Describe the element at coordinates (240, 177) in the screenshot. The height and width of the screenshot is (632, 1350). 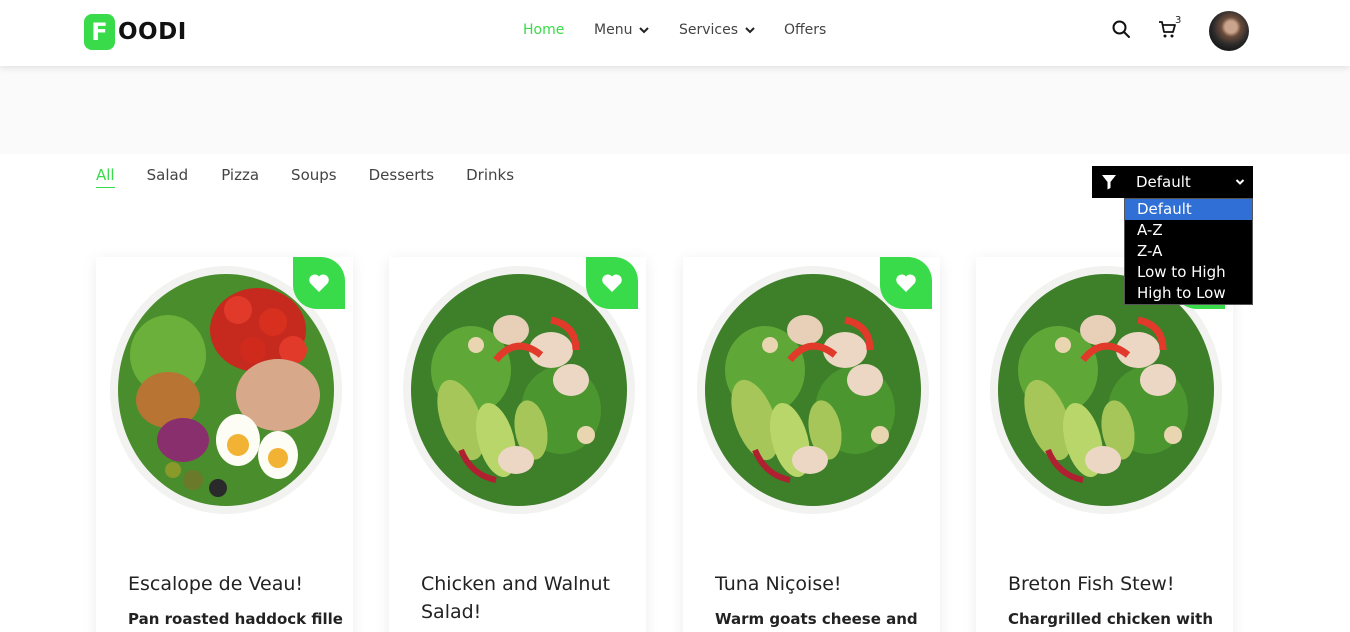
I see `tab-pizza: Pizza` at that location.